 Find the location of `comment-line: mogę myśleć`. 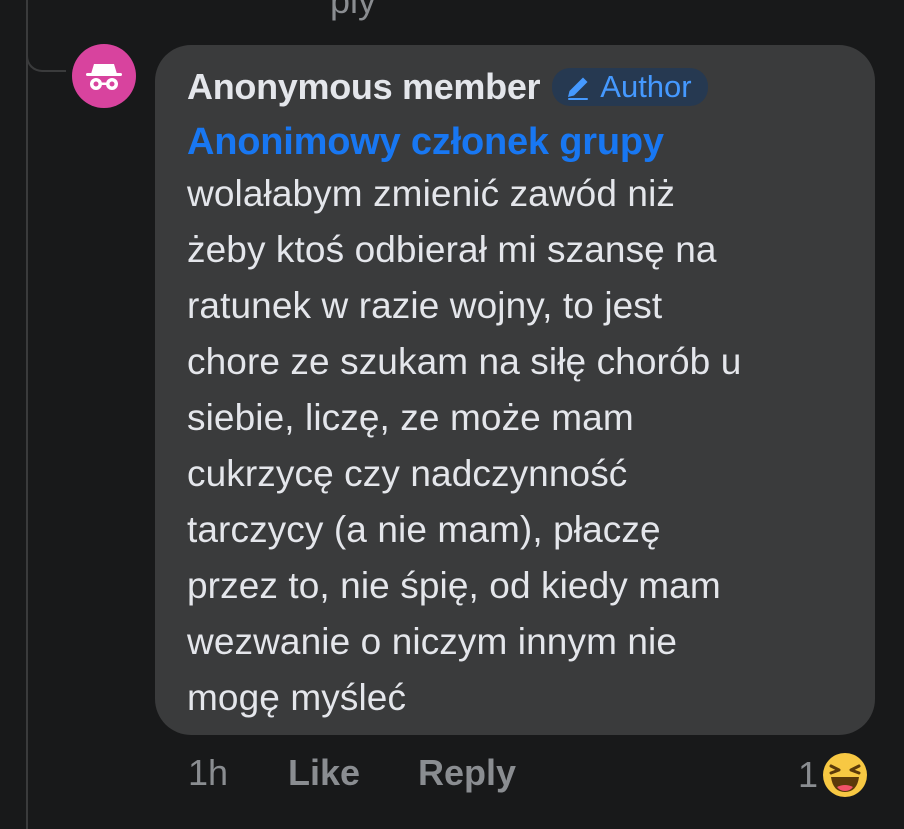

comment-line: mogę myśleć is located at coordinates (297, 697).